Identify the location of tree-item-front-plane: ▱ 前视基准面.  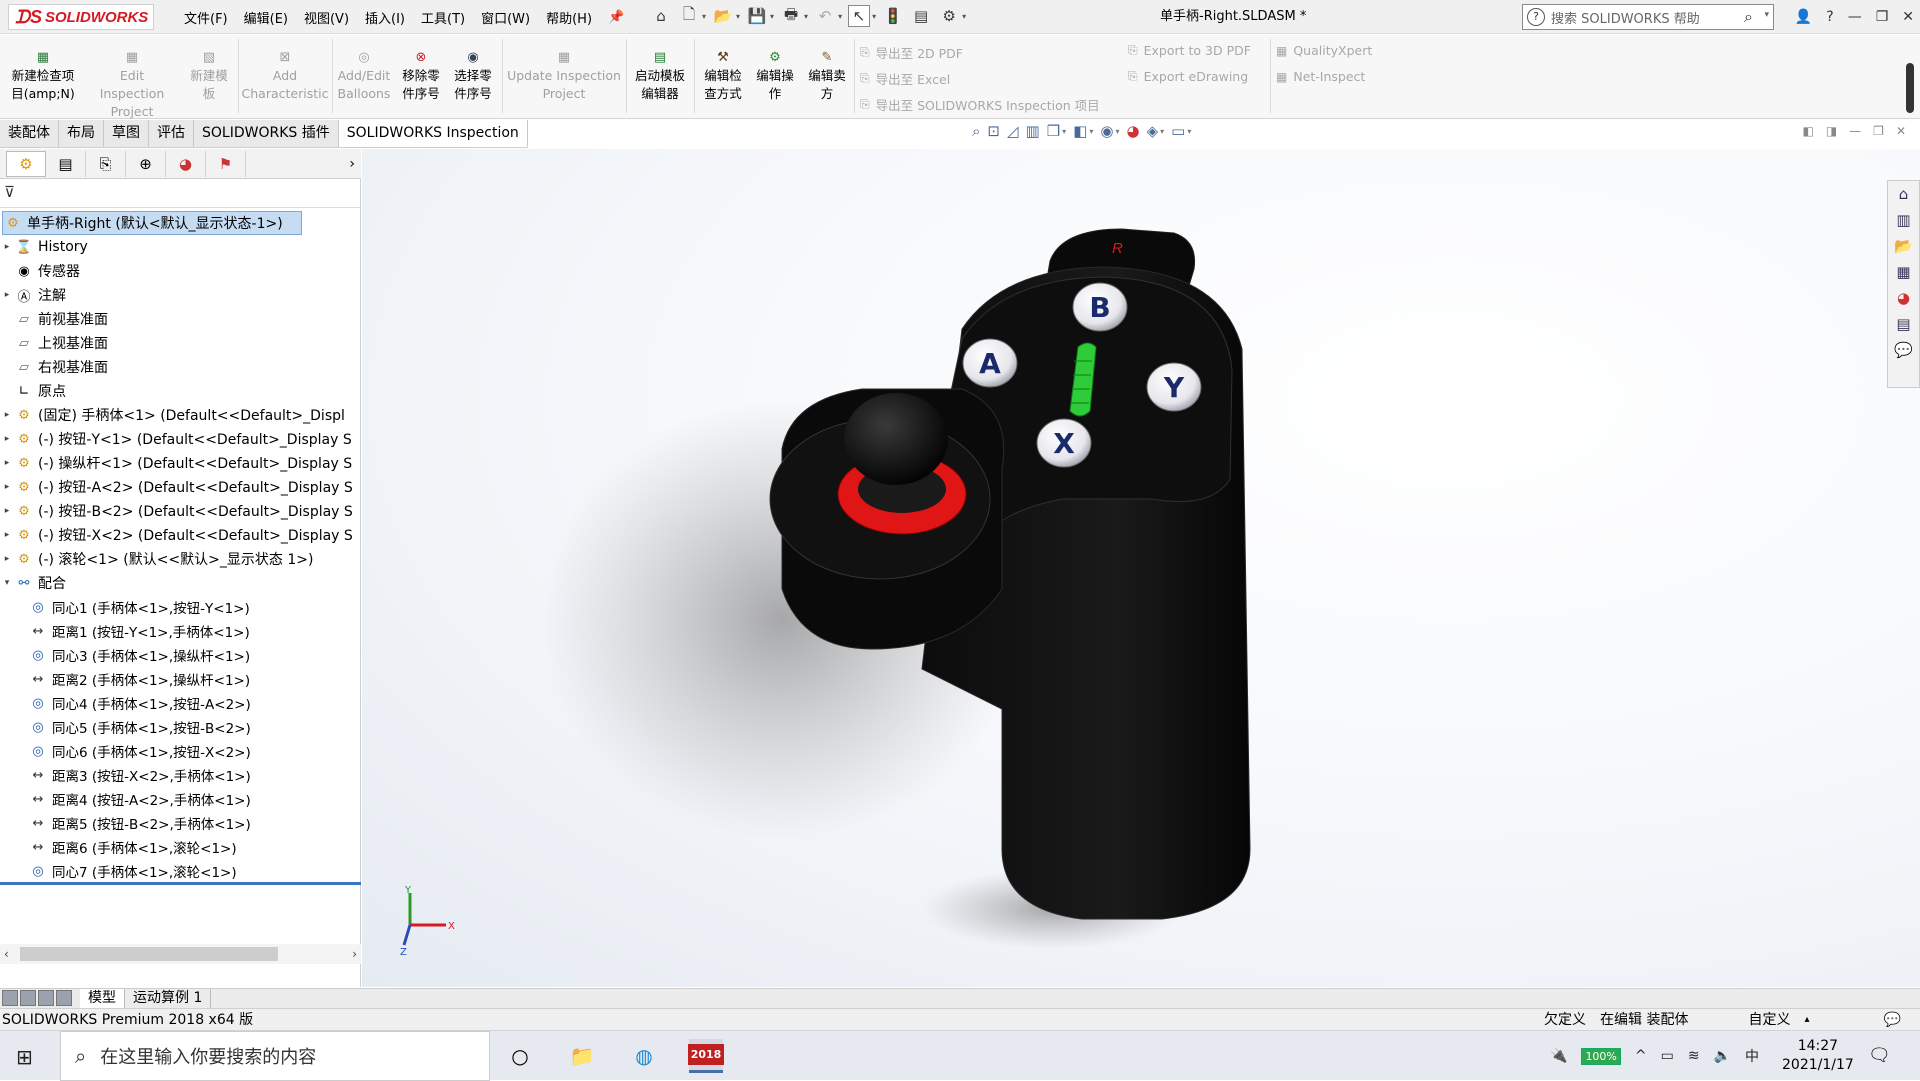
(180, 319).